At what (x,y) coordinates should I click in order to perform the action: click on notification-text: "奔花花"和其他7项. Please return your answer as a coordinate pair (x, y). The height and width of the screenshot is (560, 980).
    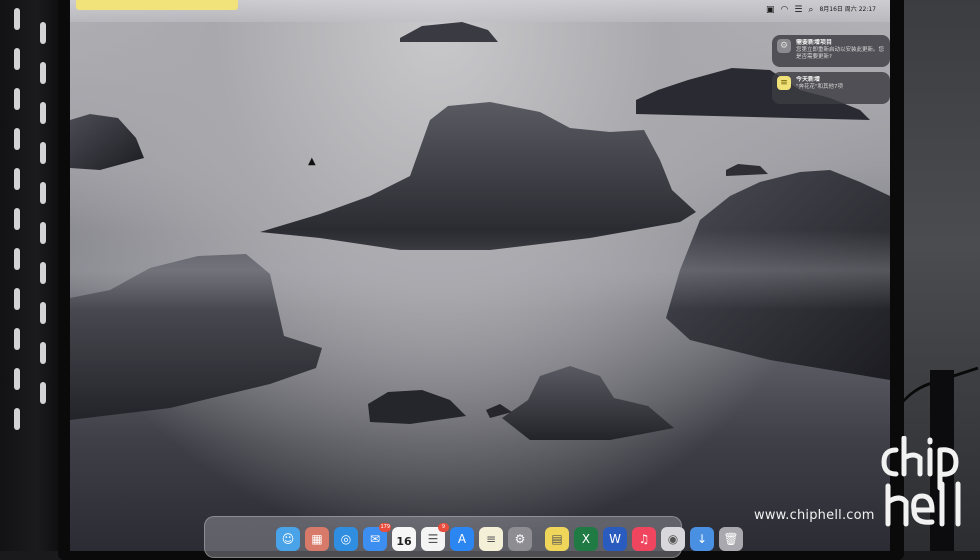
    Looking at the image, I should click on (820, 87).